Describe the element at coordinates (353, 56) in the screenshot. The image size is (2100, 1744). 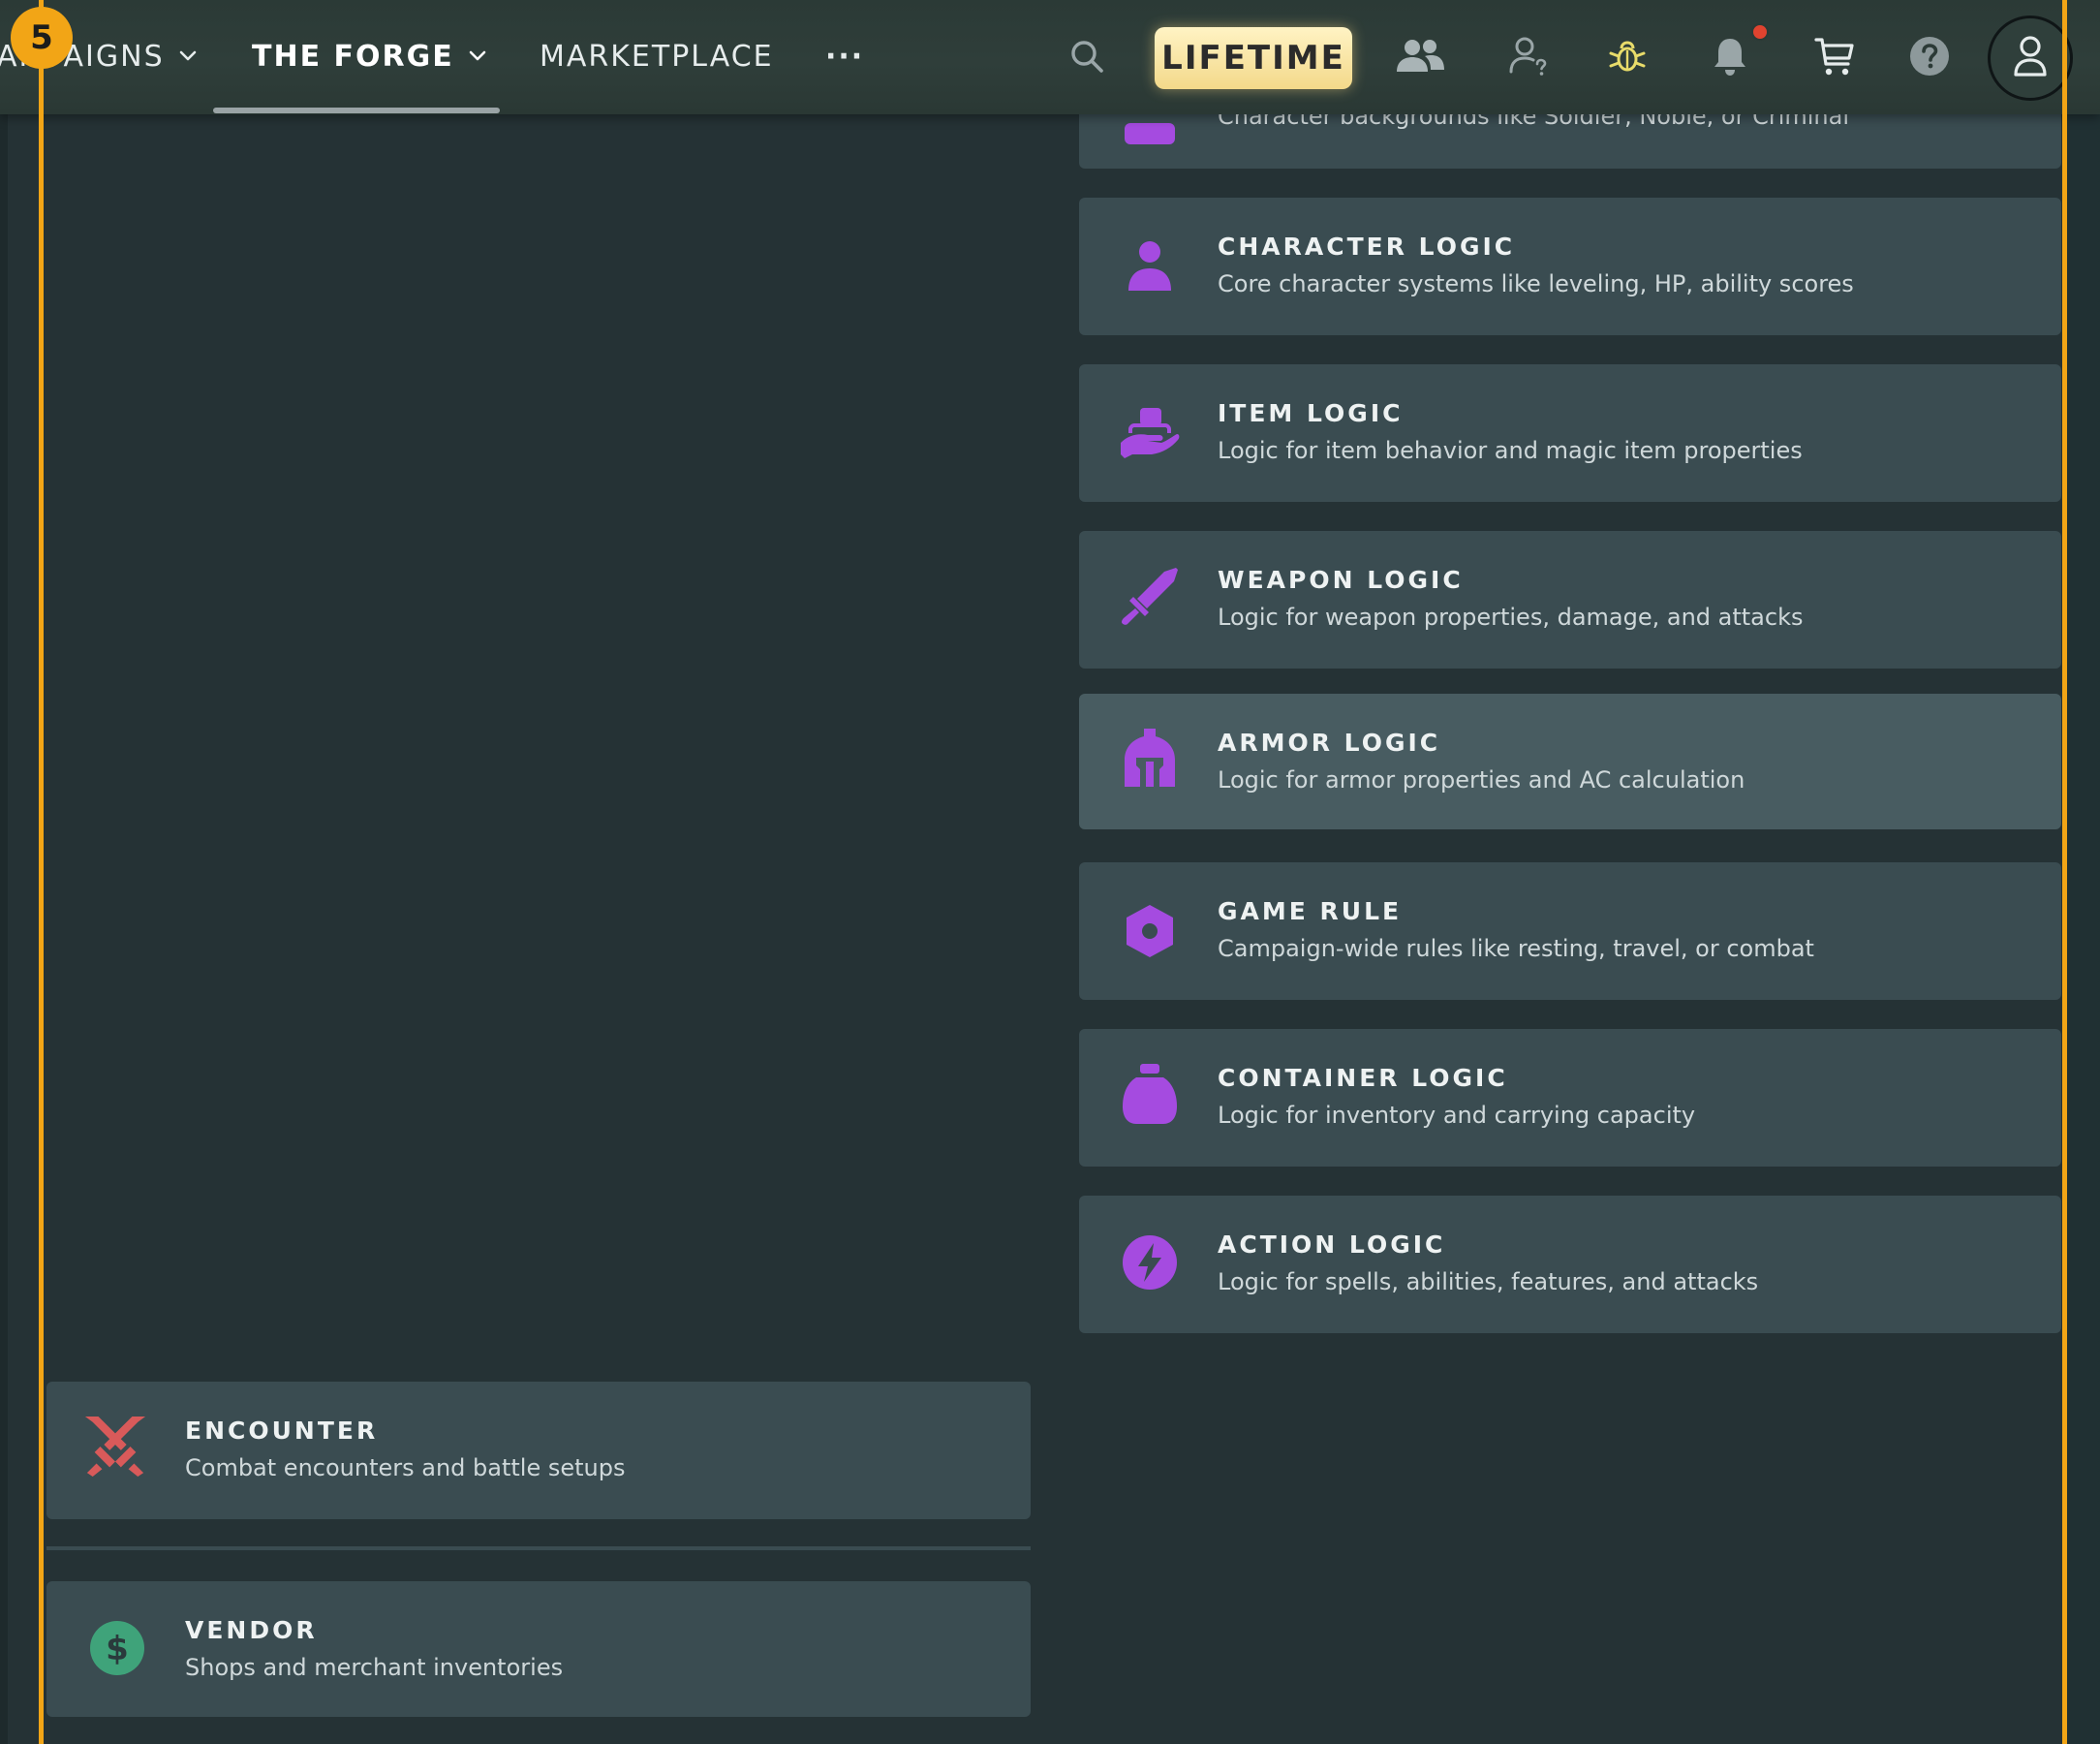
I see `nav-the-forge-label: THE FORGE` at that location.